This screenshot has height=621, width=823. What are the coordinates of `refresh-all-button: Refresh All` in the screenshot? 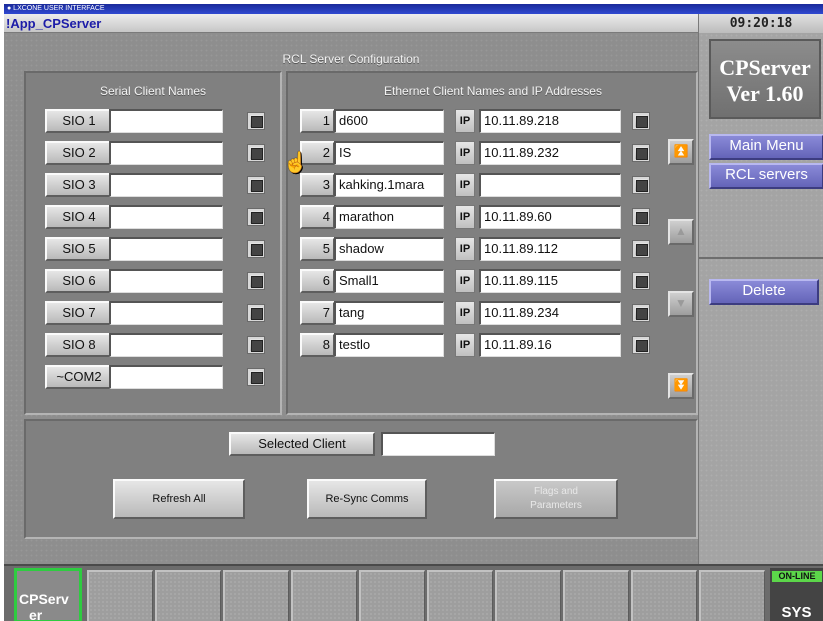 It's located at (179, 499).